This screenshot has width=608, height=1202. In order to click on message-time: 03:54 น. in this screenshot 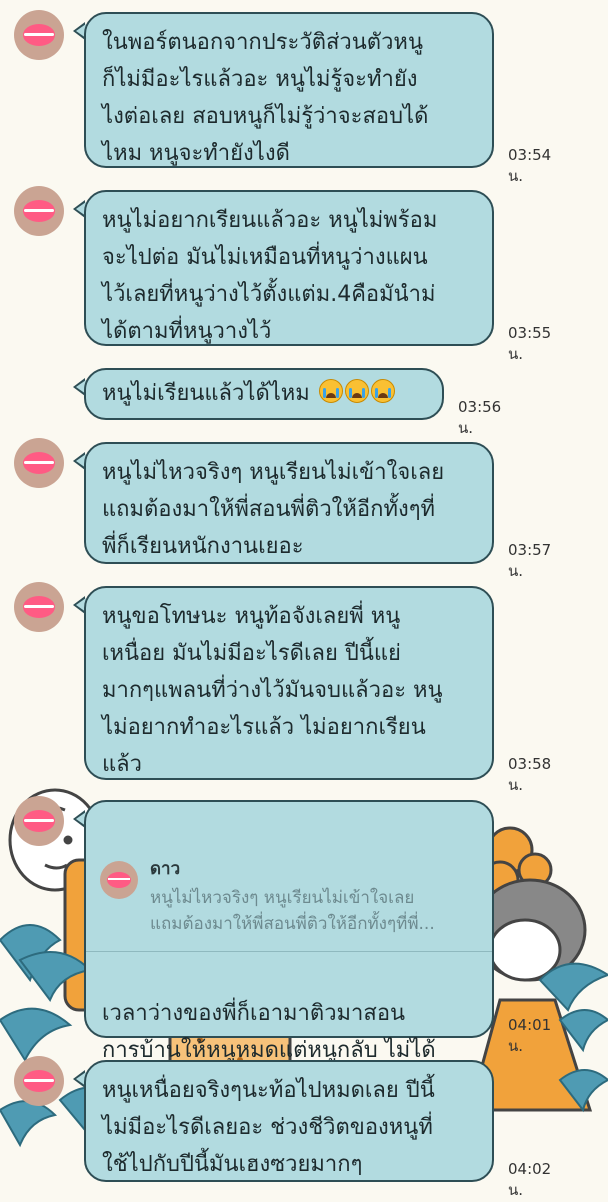, I will do `click(530, 165)`.